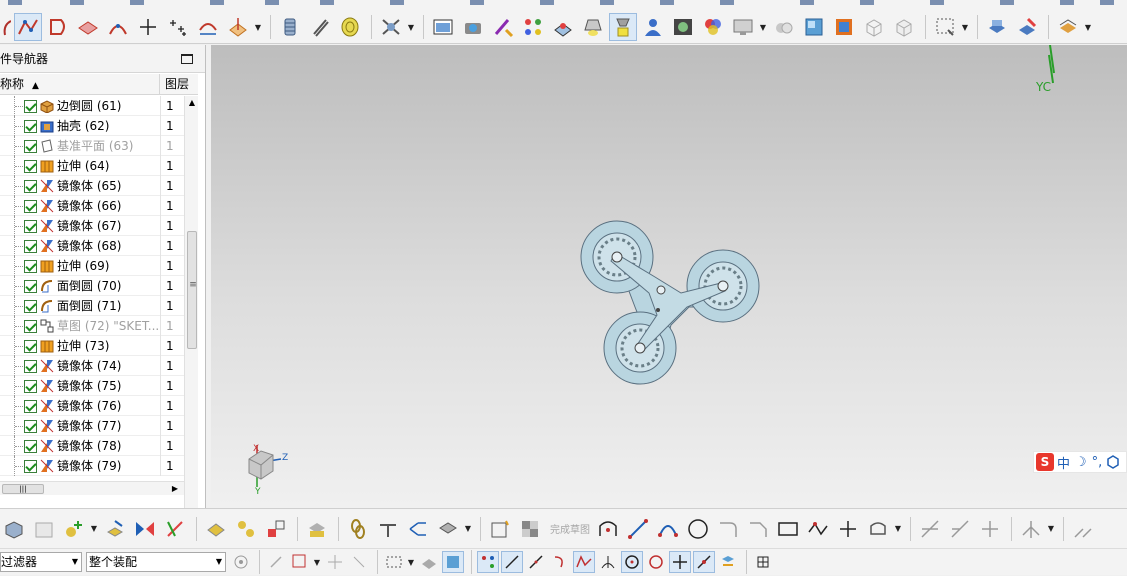 The height and width of the screenshot is (576, 1127). What do you see at coordinates (290, 27) in the screenshot?
I see `spring-icon` at bounding box center [290, 27].